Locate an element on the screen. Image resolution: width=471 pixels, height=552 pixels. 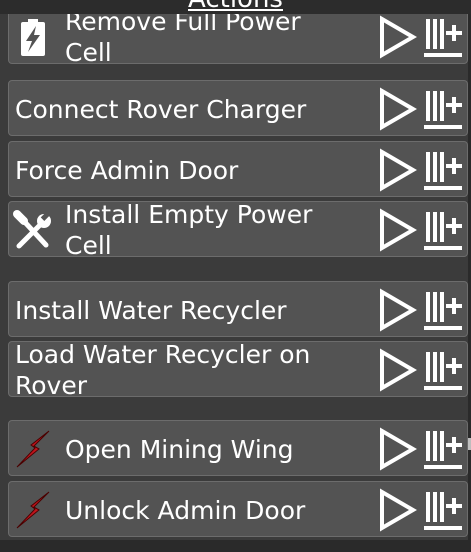
action-label-line: Connect Rover Charger is located at coordinates (161, 109).